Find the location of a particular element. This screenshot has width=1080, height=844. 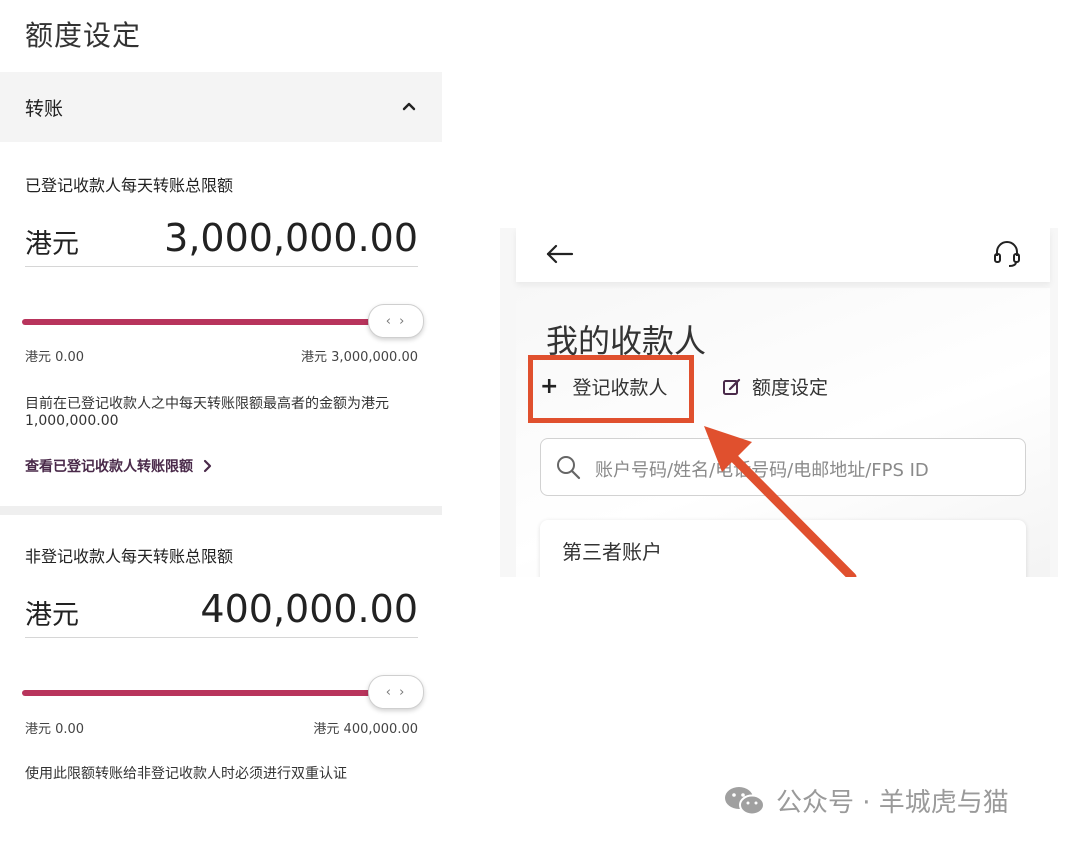

watermark: 公众号 · 羊城虎与猫 is located at coordinates (865, 800).